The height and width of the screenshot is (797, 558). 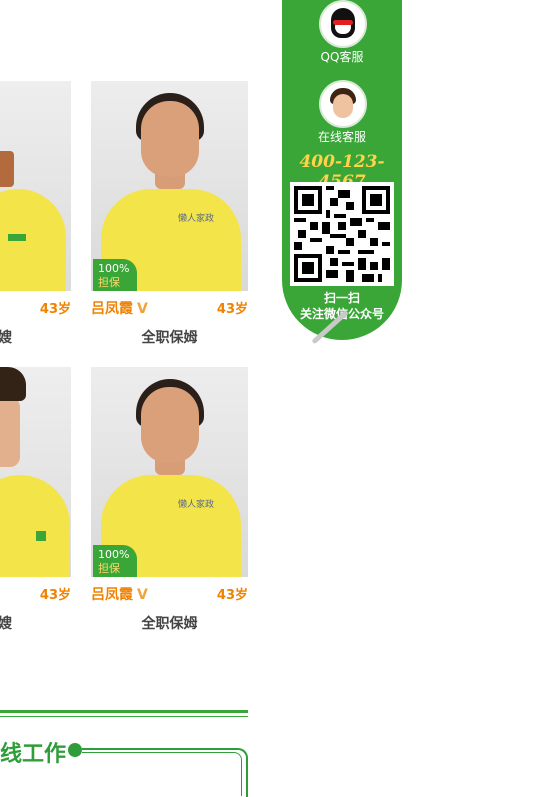 I want to click on section-divider-thin, so click(x=124, y=716).